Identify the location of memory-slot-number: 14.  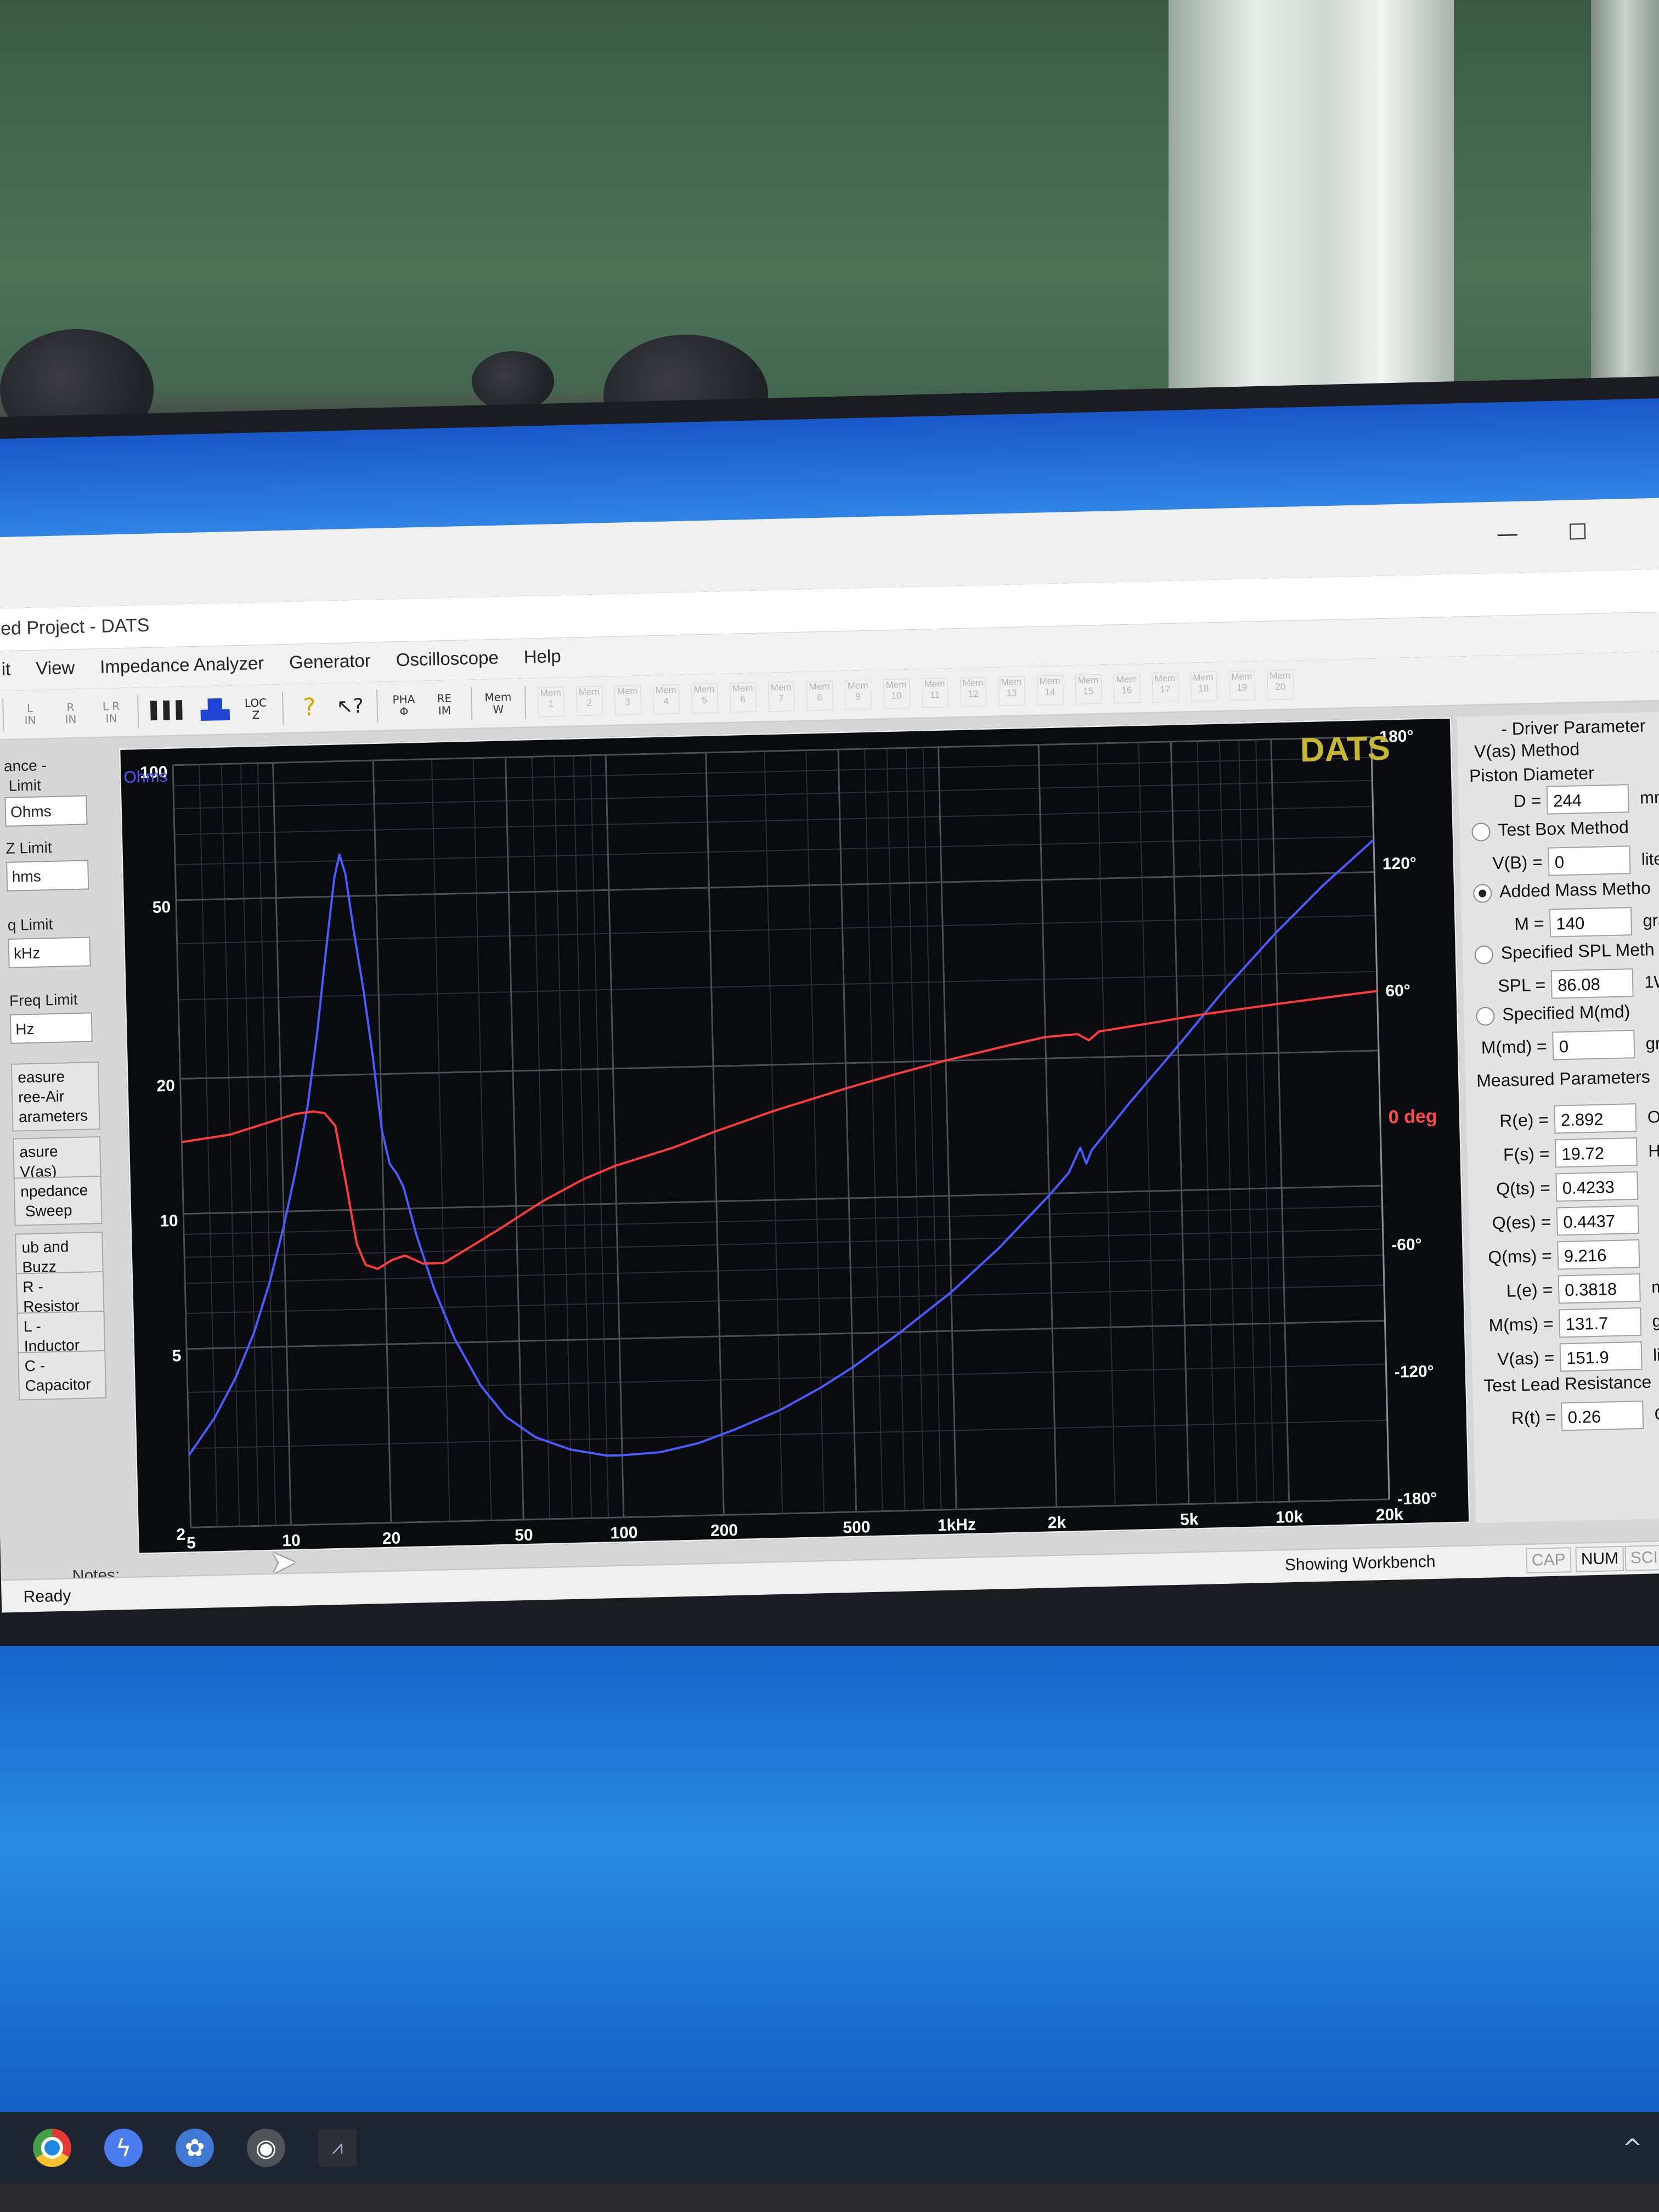
(1050, 692).